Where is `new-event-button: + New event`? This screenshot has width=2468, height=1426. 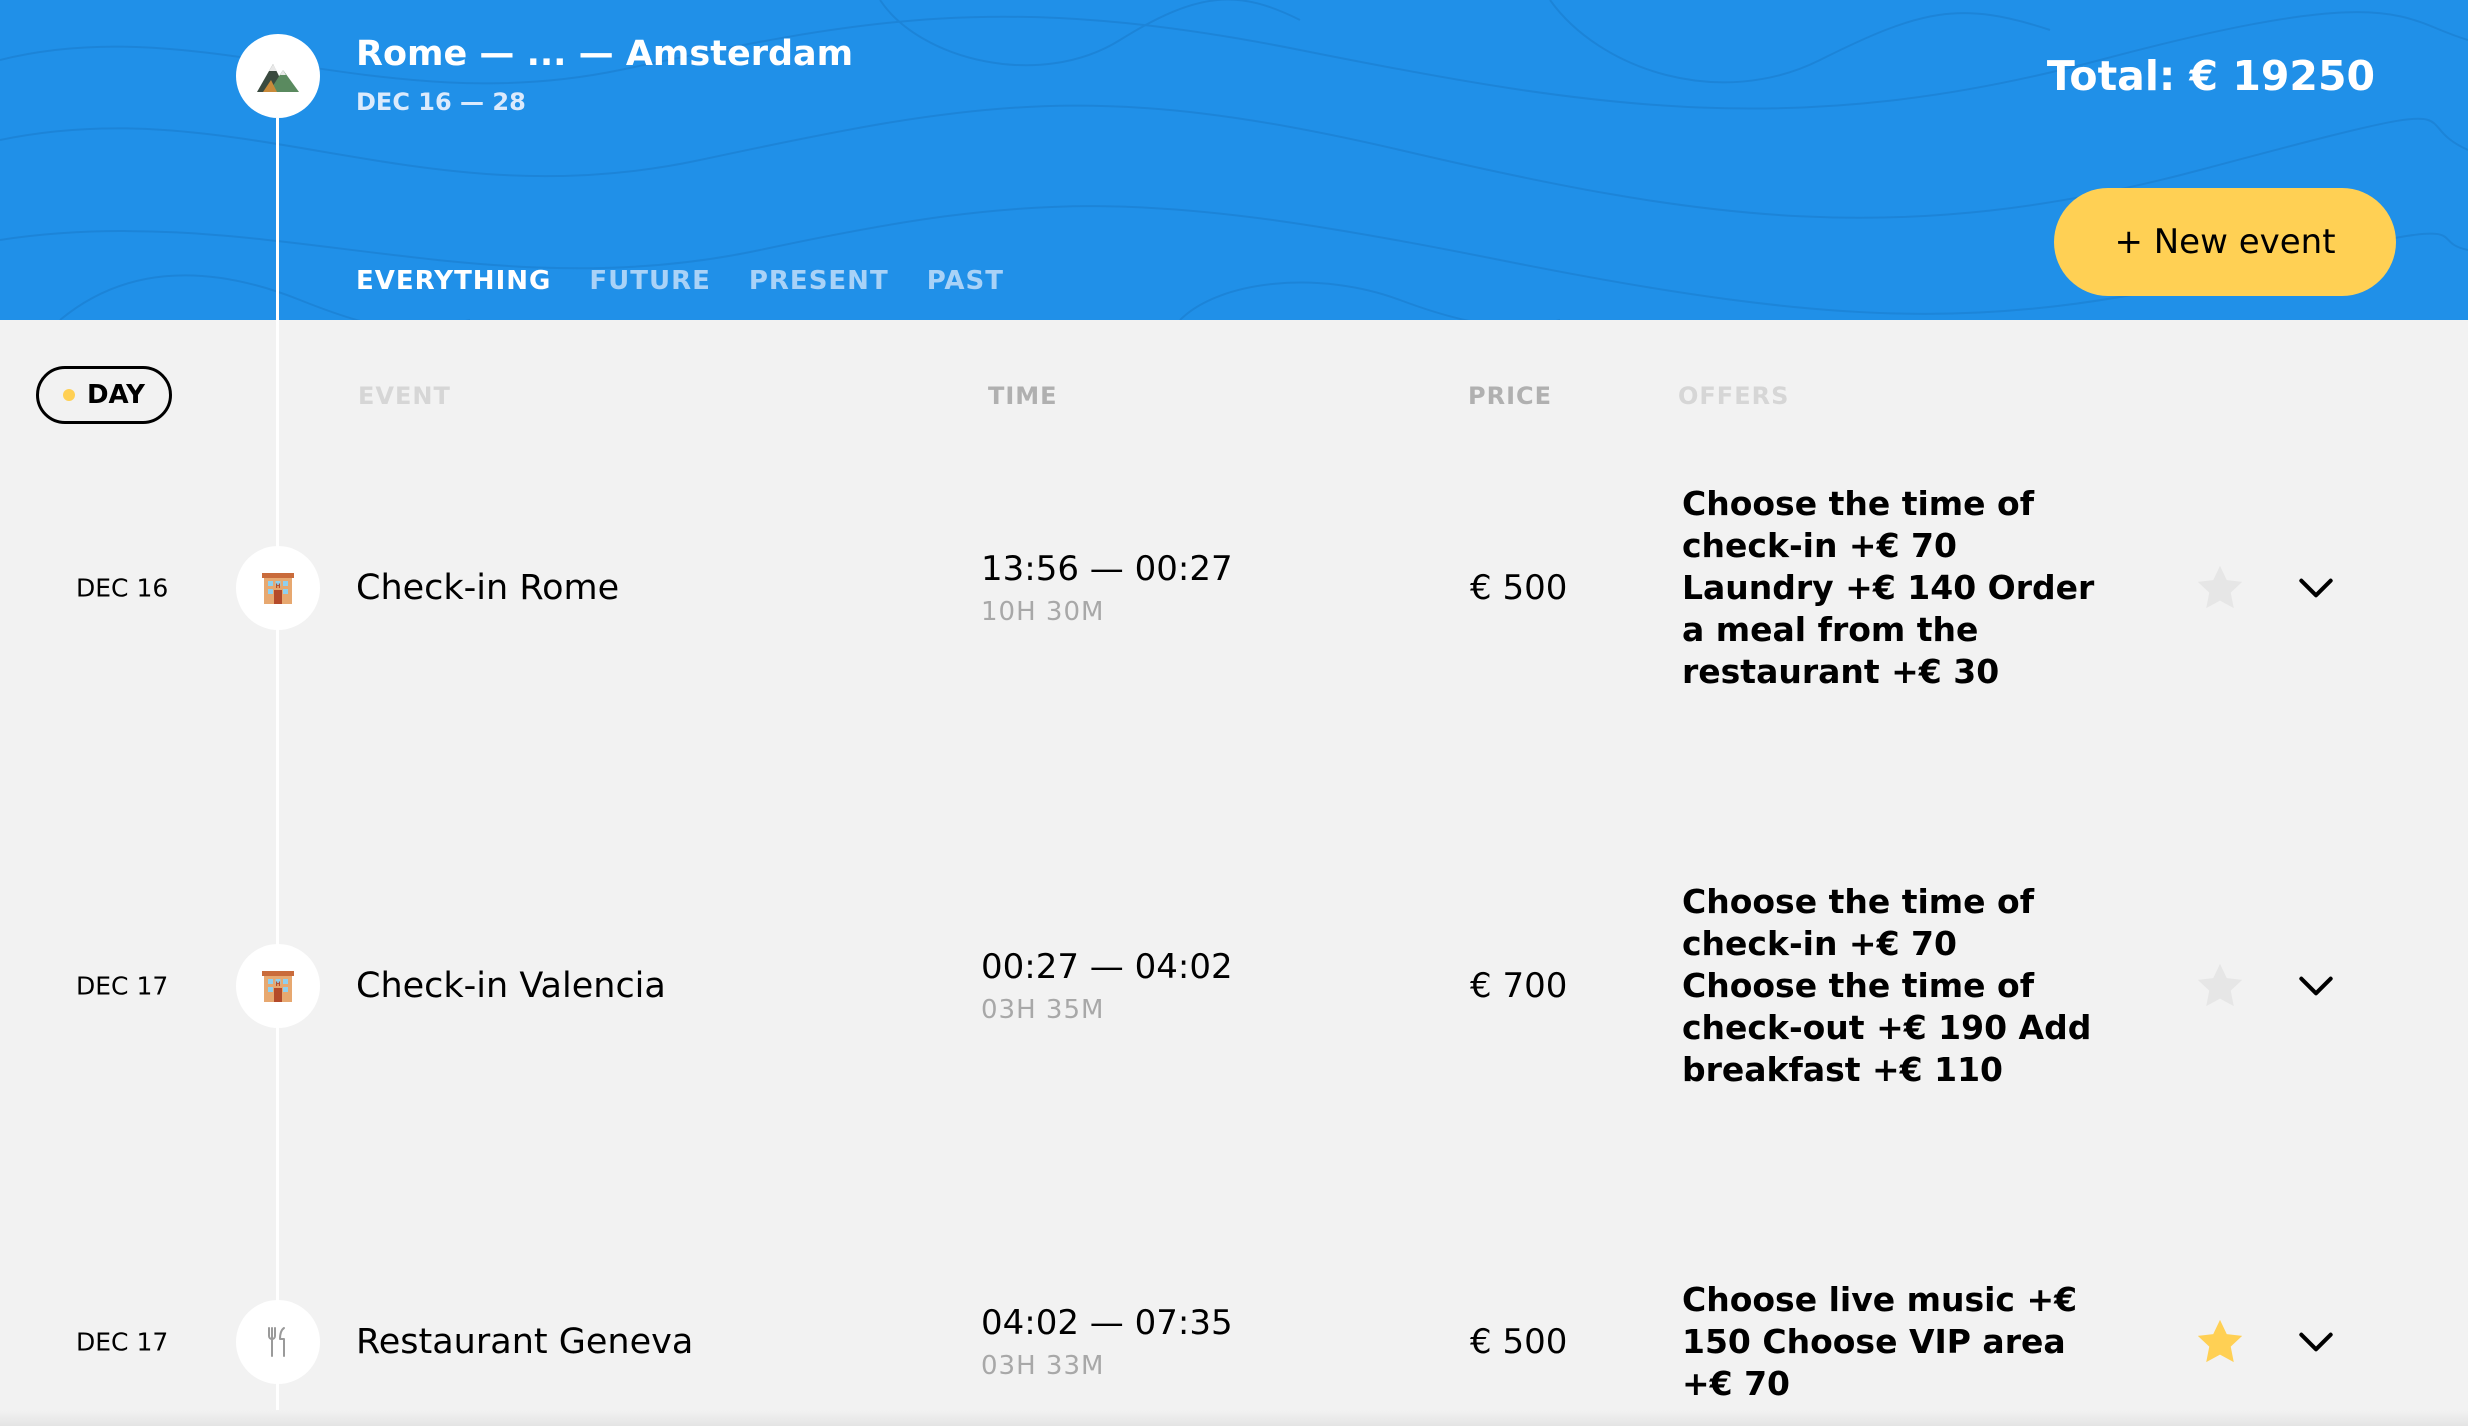
new-event-button: + New event is located at coordinates (2225, 242).